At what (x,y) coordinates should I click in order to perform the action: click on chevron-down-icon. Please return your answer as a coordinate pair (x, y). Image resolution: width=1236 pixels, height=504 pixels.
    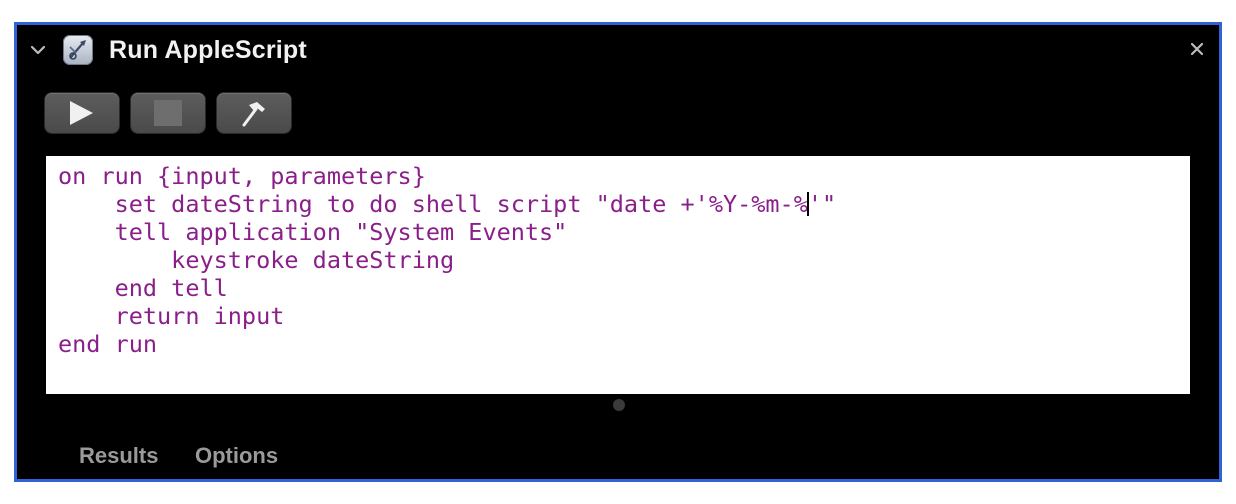
    Looking at the image, I should click on (38, 50).